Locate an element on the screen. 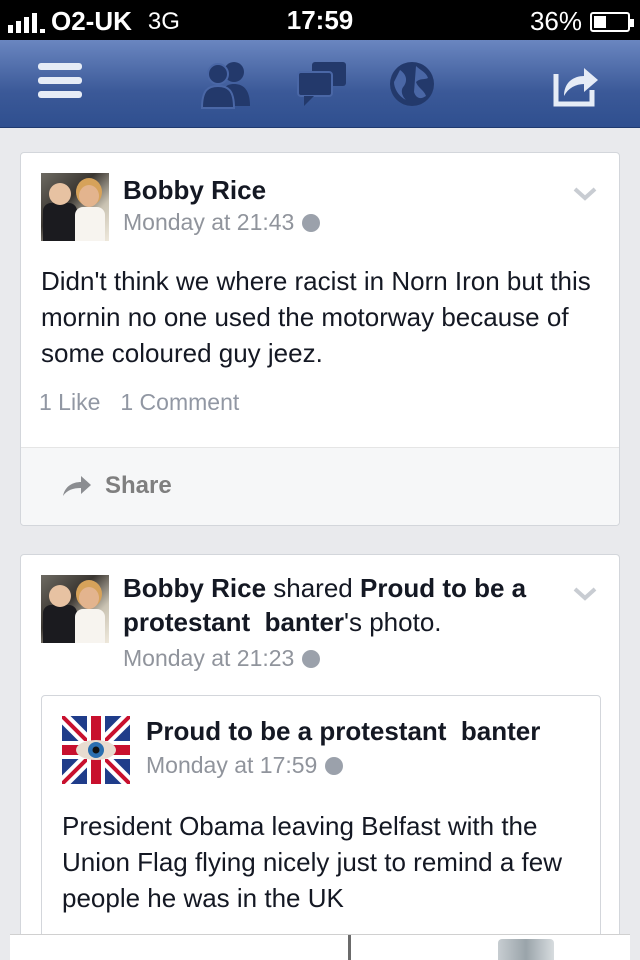 The image size is (640, 960). post-action-bar: Share is located at coordinates (320, 486).